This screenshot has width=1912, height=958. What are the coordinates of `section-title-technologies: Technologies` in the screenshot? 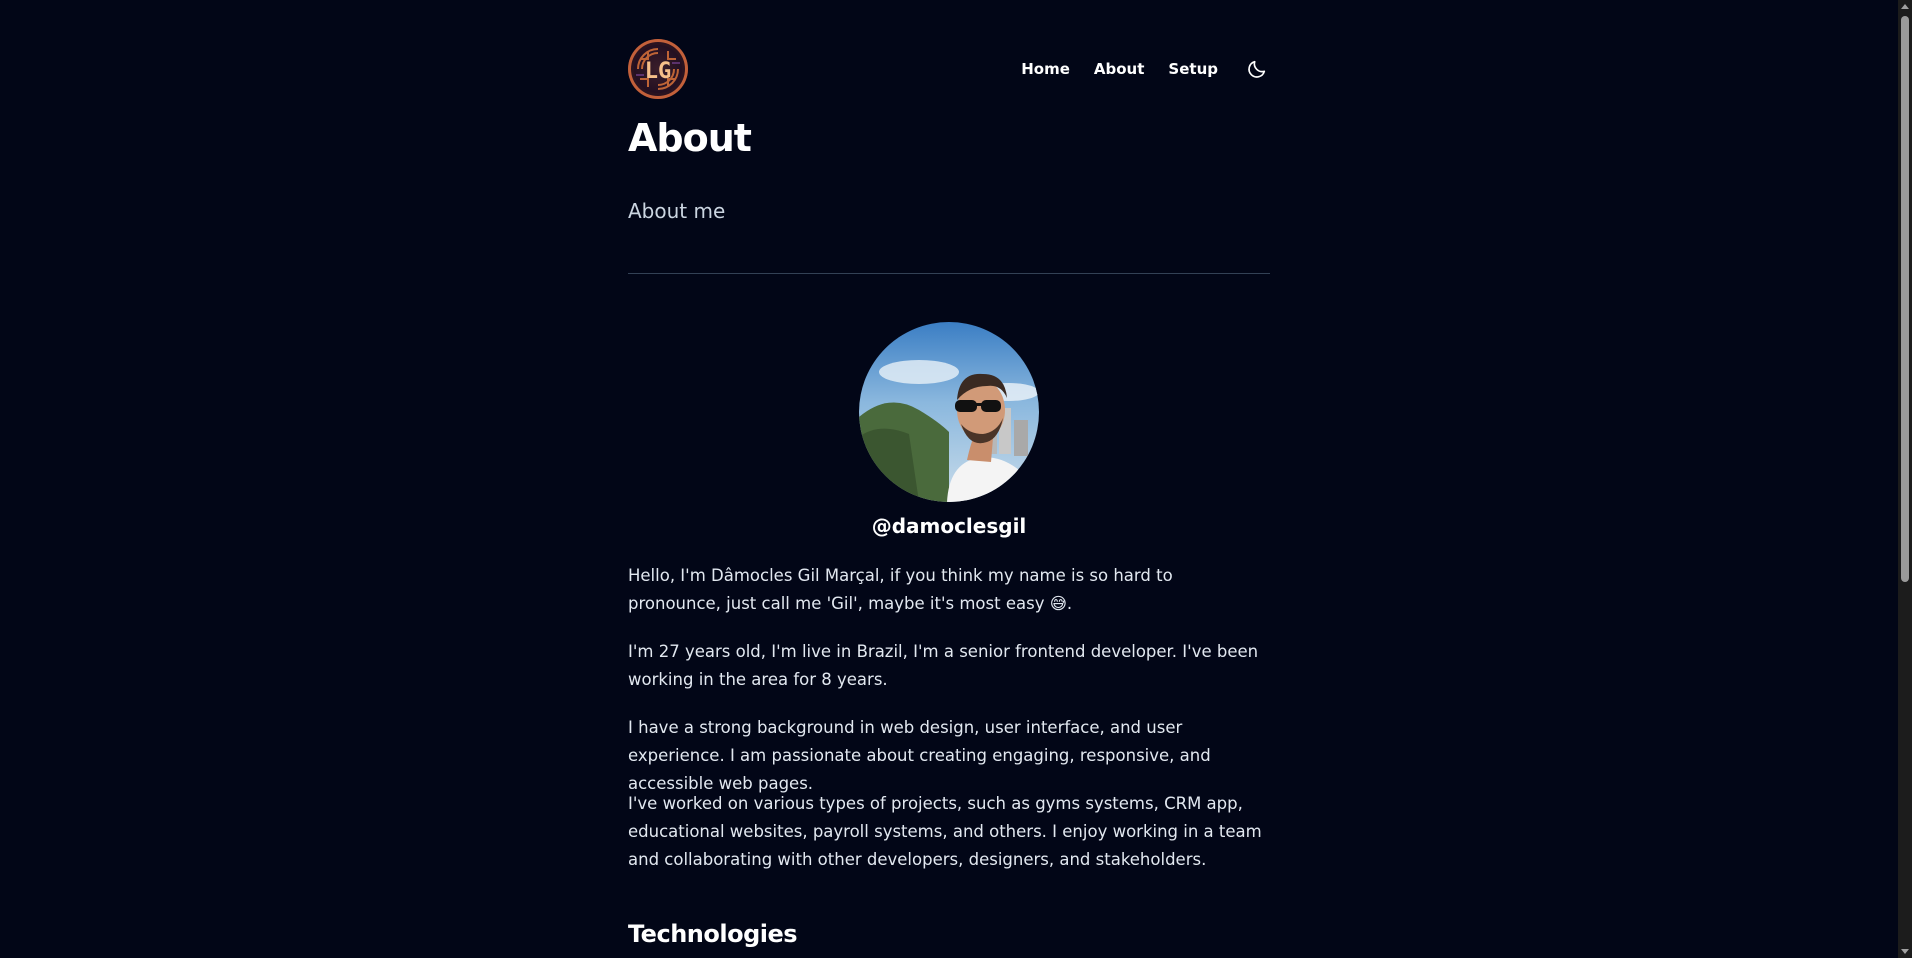 It's located at (713, 934).